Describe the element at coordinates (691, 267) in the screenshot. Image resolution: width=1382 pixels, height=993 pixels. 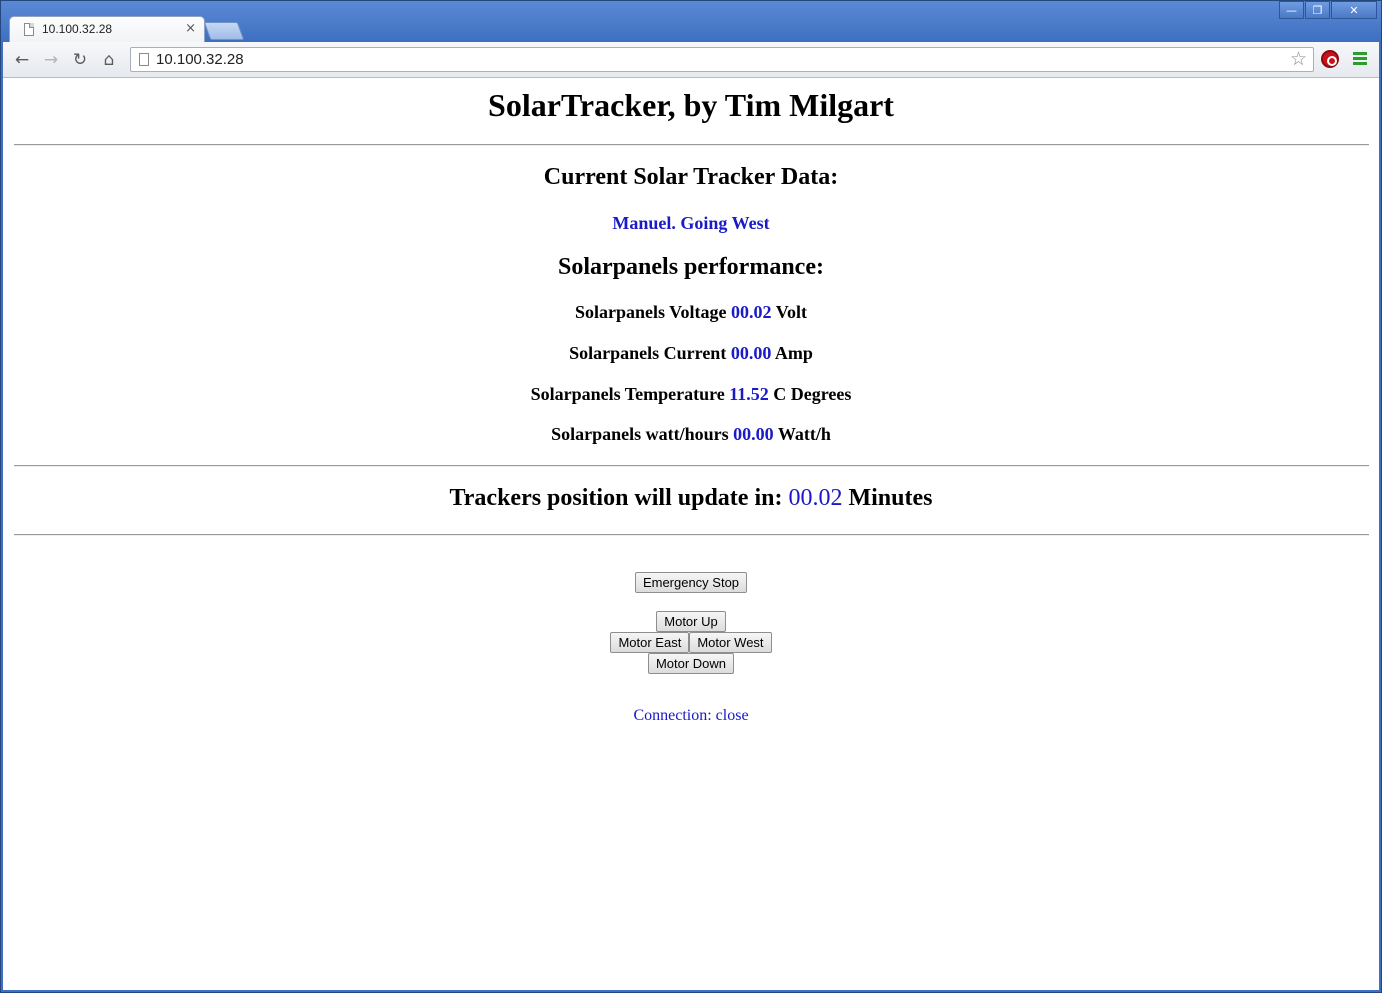
I see `performance-heading: Solarpanels performance:` at that location.